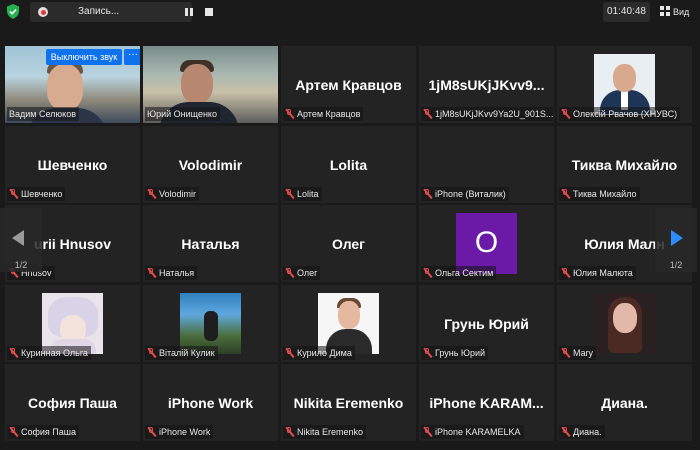 The height and width of the screenshot is (450, 700). I want to click on participant-tile: Грунь Юрий Грунь Юрий, so click(486, 323).